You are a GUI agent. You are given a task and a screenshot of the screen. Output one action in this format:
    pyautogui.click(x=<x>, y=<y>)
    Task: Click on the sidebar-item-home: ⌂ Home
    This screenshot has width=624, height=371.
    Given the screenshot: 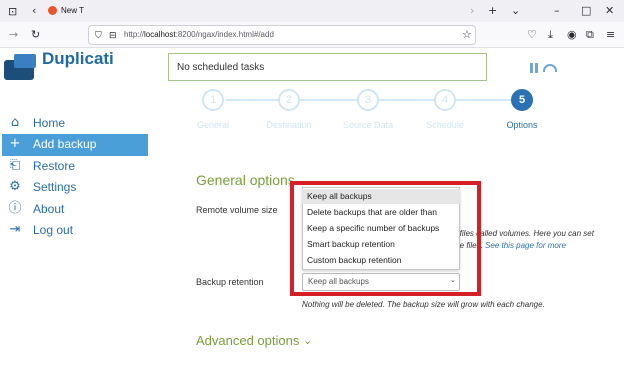 What is the action you would take?
    pyautogui.click(x=75, y=124)
    